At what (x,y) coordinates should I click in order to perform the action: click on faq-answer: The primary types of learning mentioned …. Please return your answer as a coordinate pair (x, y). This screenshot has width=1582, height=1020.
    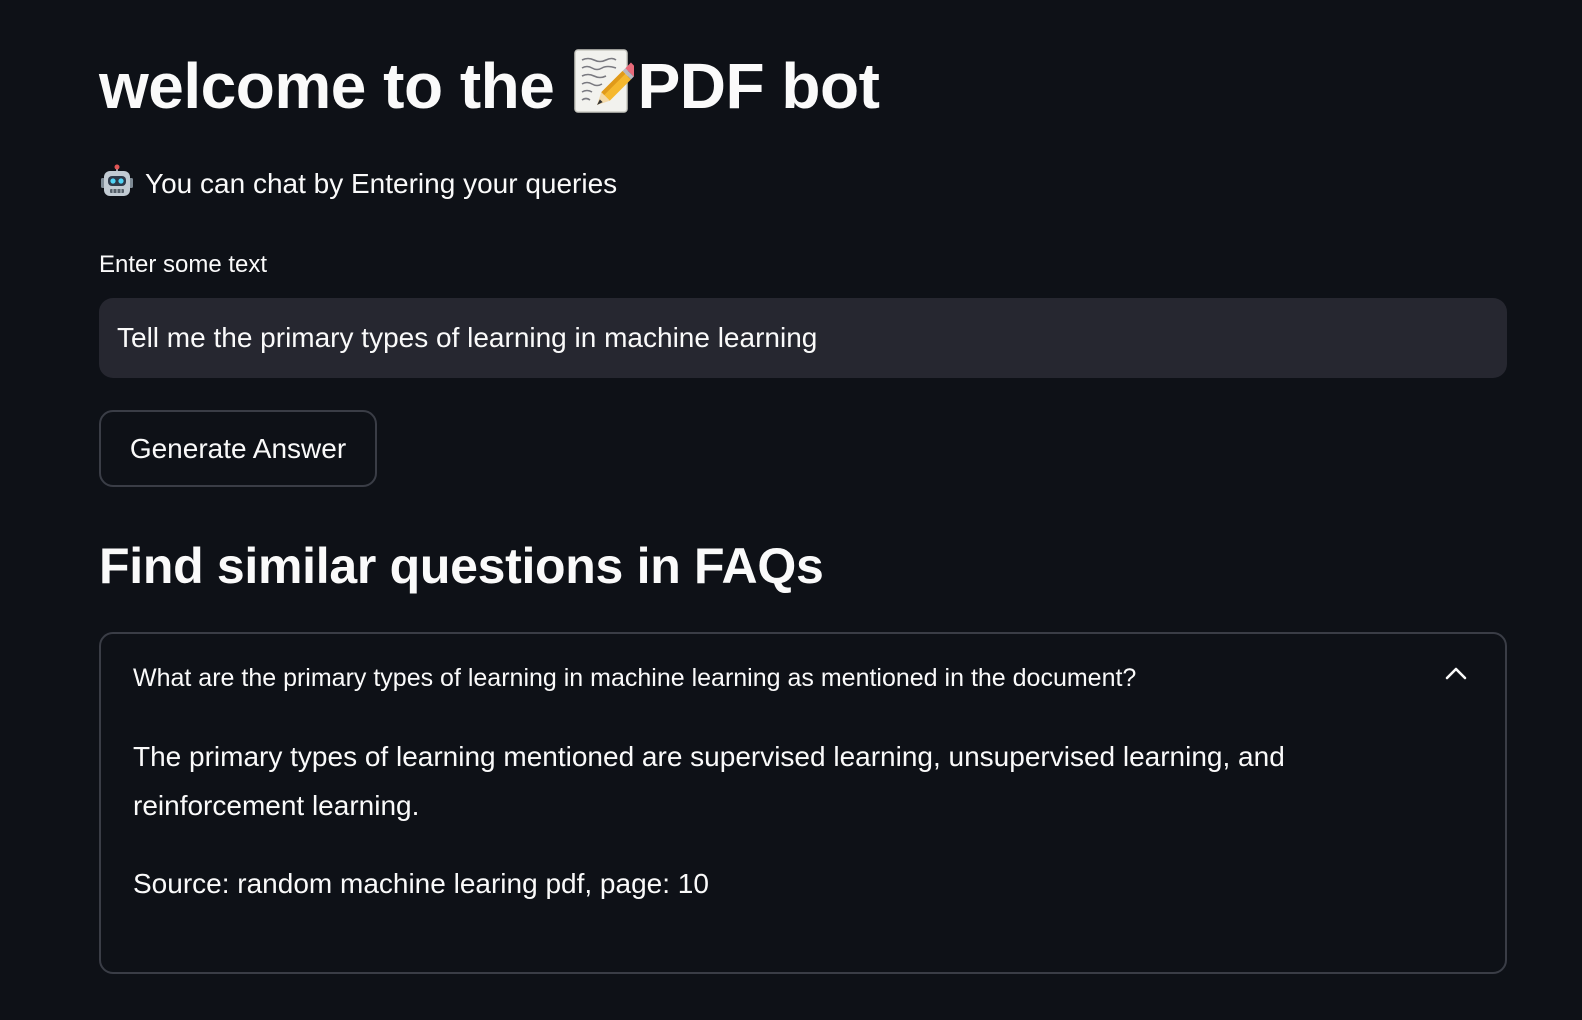
    Looking at the image, I should click on (709, 781).